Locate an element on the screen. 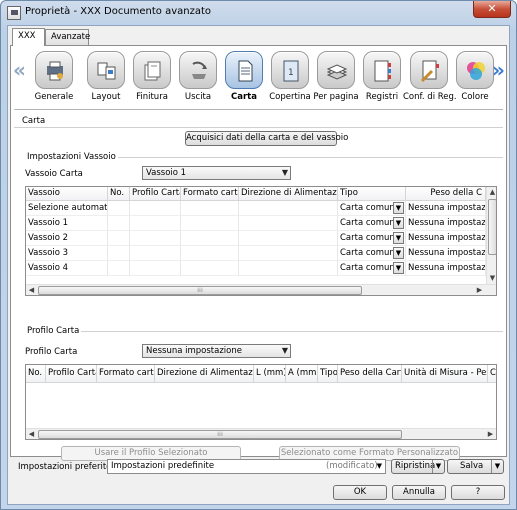 The width and height of the screenshot is (517, 510). nav-item-uscita: Uscita is located at coordinates (198, 76).